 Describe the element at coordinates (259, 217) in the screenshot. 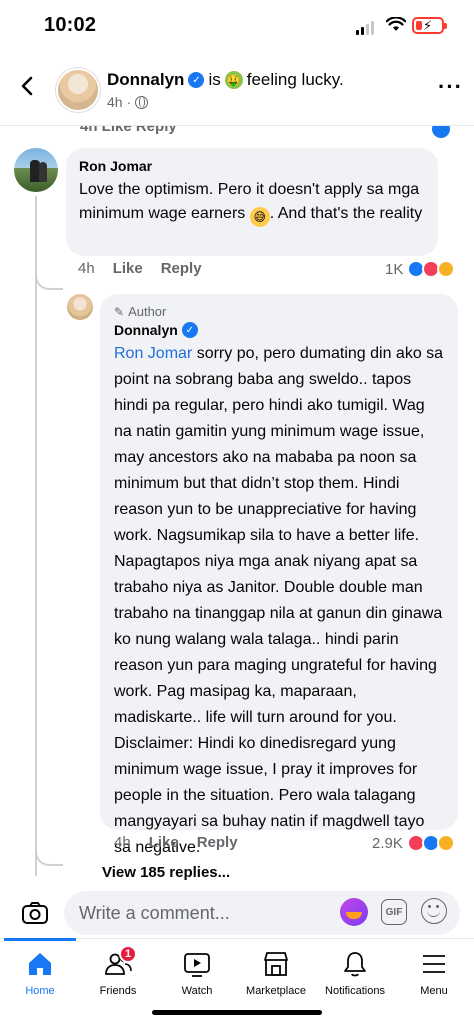

I see `sweat-smile-emoji-icon: 😅` at that location.